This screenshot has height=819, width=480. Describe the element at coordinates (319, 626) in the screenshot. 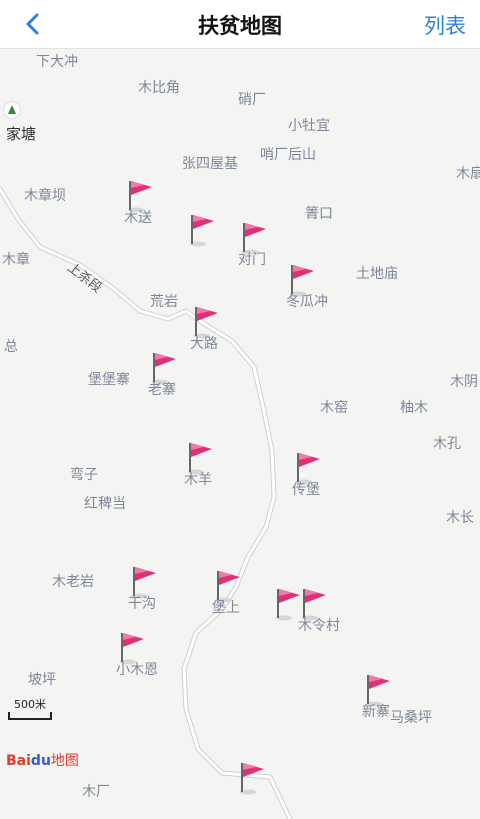

I see `flag-label: 木令村` at that location.